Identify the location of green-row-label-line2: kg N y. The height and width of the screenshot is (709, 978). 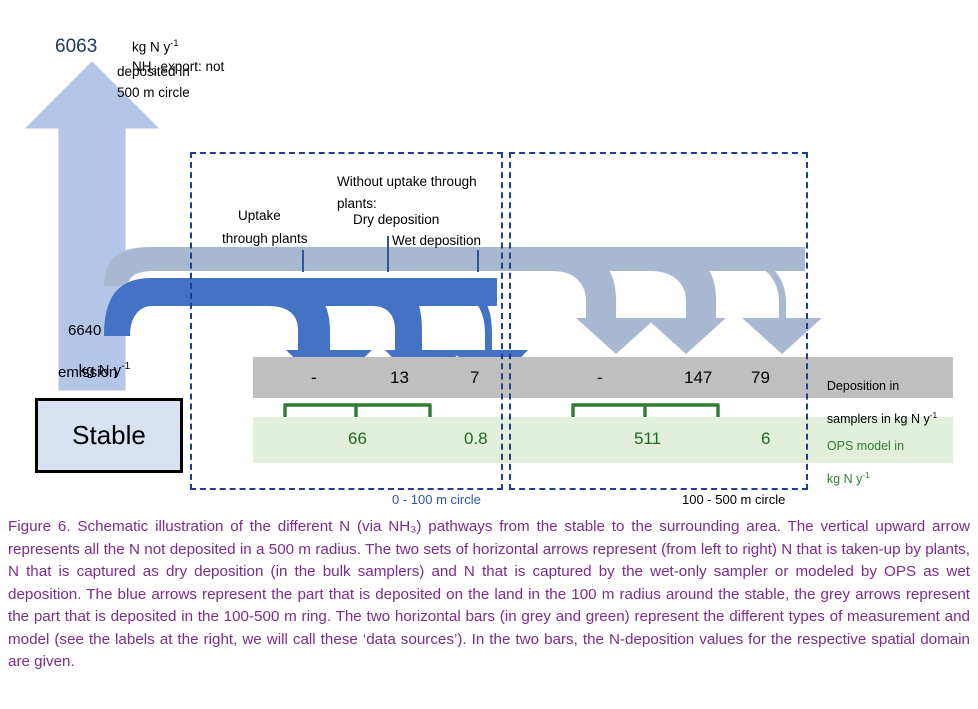
(844, 479).